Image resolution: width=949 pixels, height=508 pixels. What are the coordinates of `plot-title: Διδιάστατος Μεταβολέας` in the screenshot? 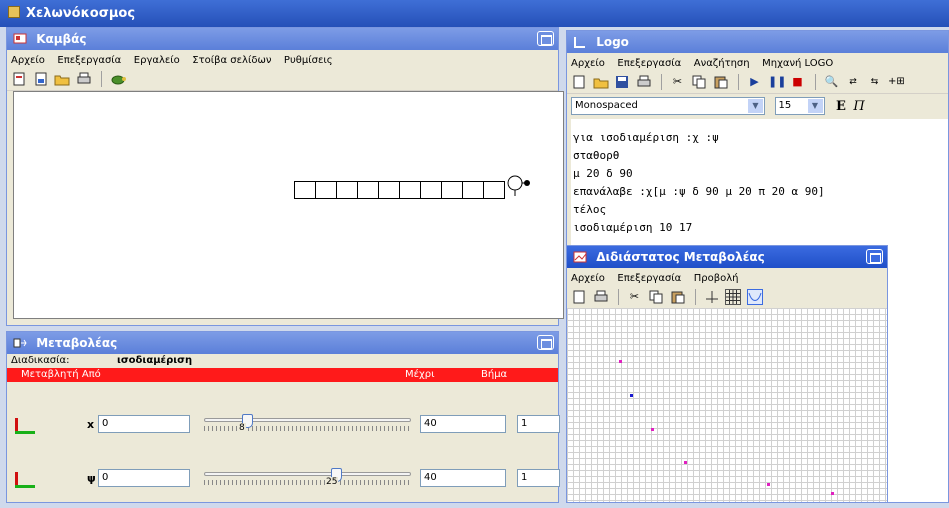 It's located at (680, 257).